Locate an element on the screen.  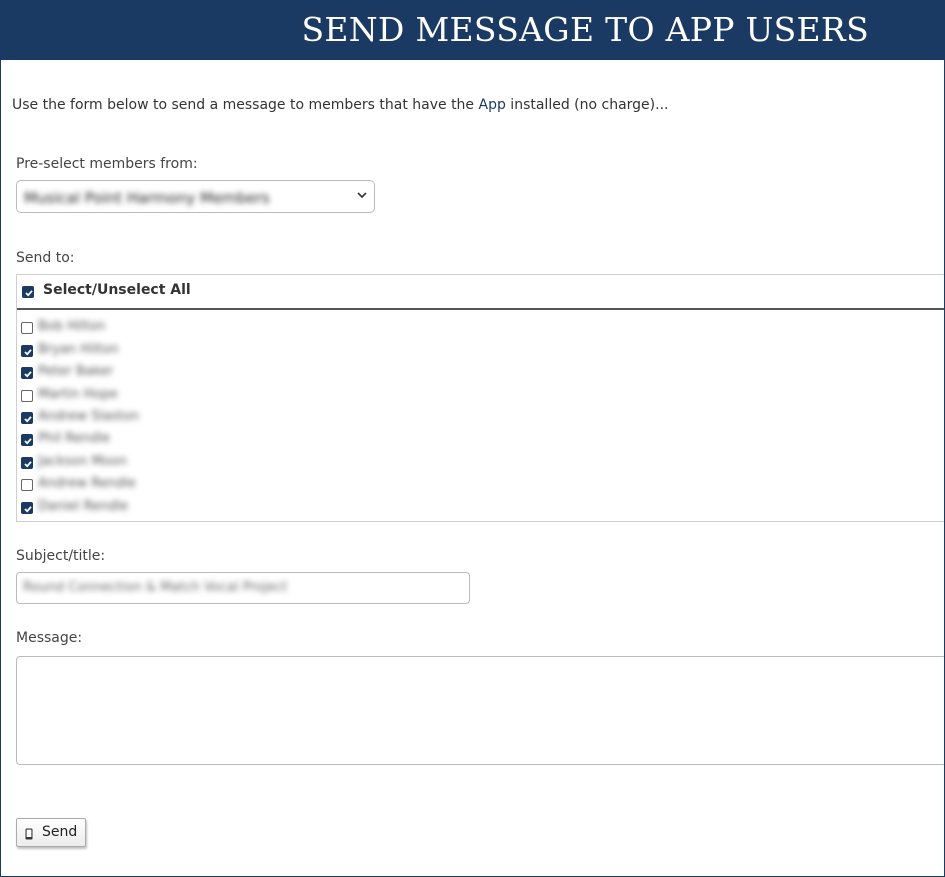
preselect-selected-value: Musical Point Harmony Members is located at coordinates (147, 198).